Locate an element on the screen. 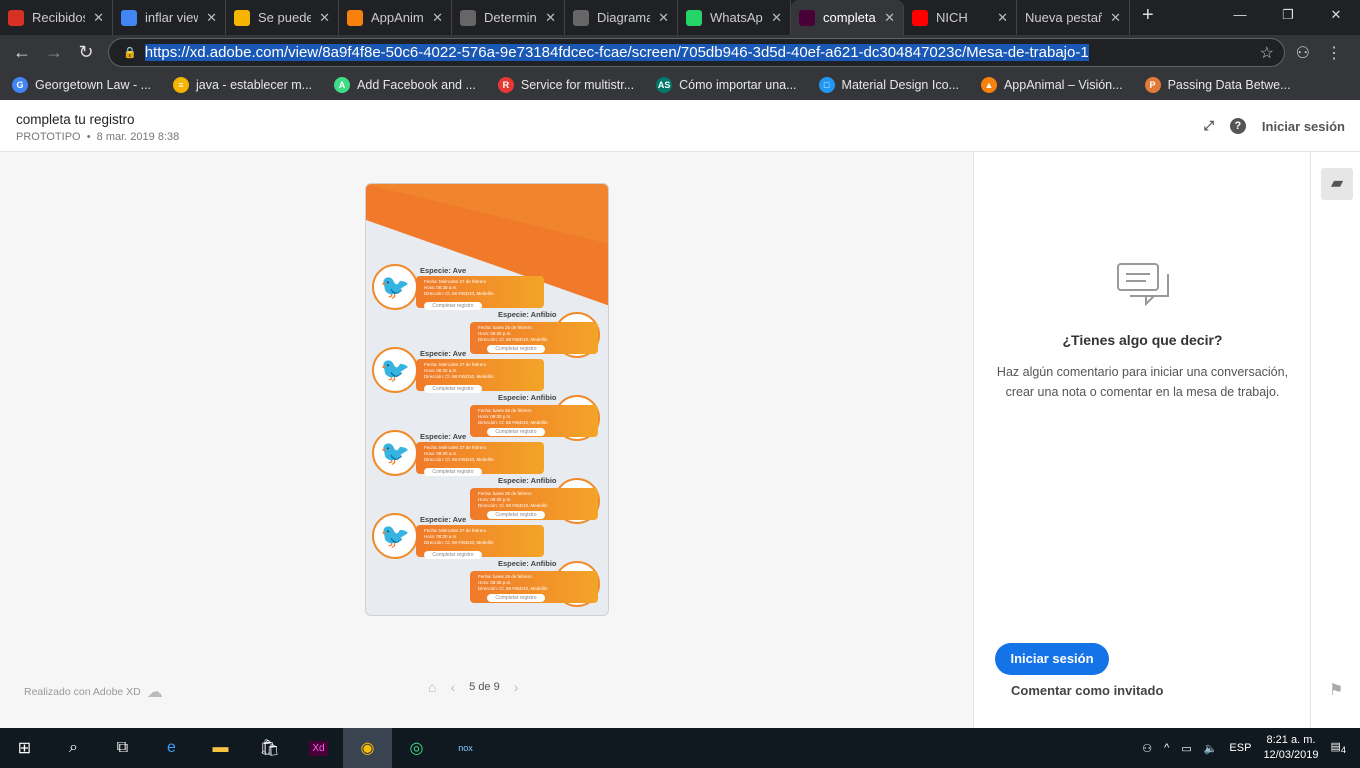  stackoverflow-icon is located at coordinates (242, 17).